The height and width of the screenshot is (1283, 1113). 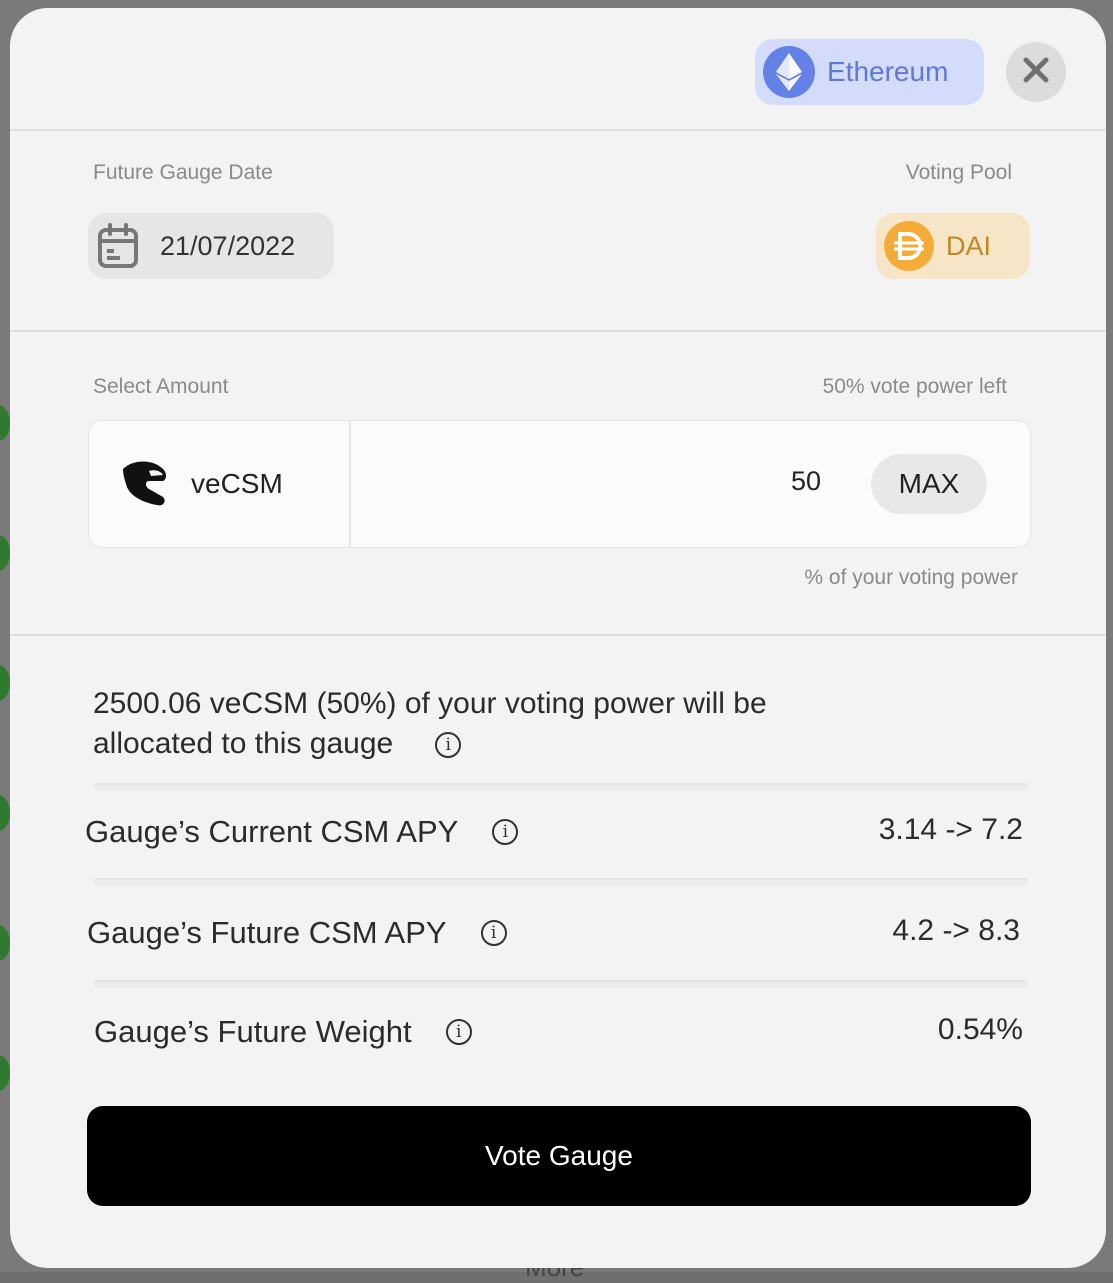 What do you see at coordinates (183, 172) in the screenshot?
I see `future-gauge-date-label: Future Gauge Date` at bounding box center [183, 172].